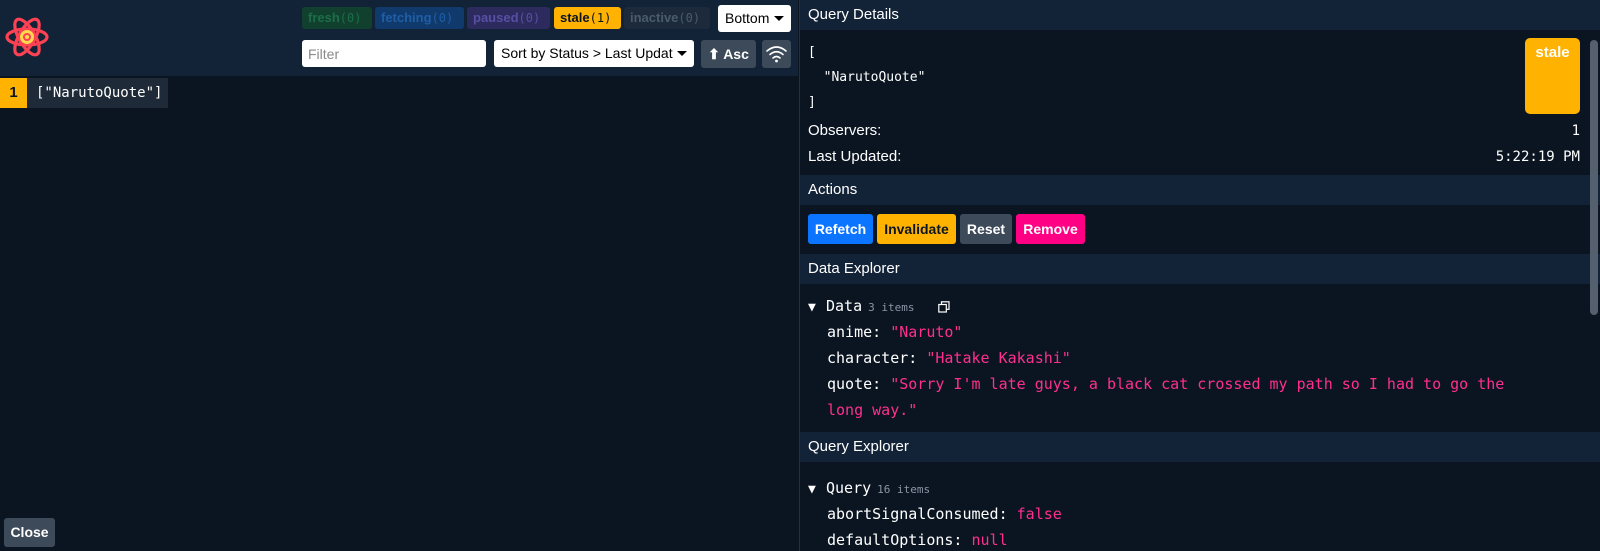  I want to click on entry-value: false, so click(1039, 514).